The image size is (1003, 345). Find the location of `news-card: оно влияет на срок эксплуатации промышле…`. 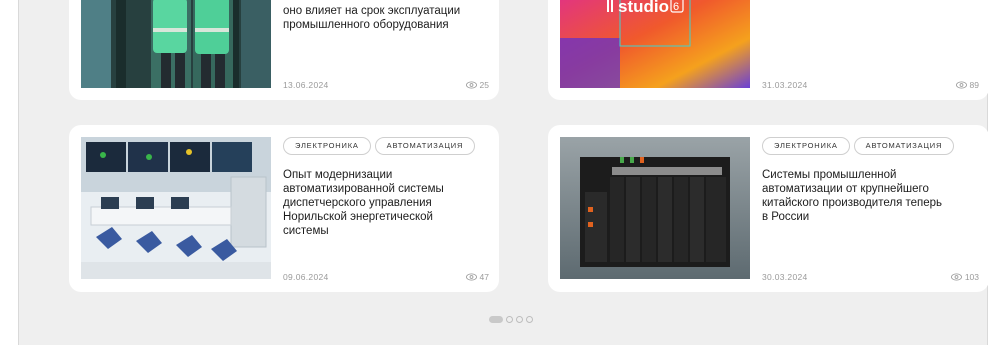

news-card: оно влияет на срок эксплуатации промышле… is located at coordinates (284, 50).